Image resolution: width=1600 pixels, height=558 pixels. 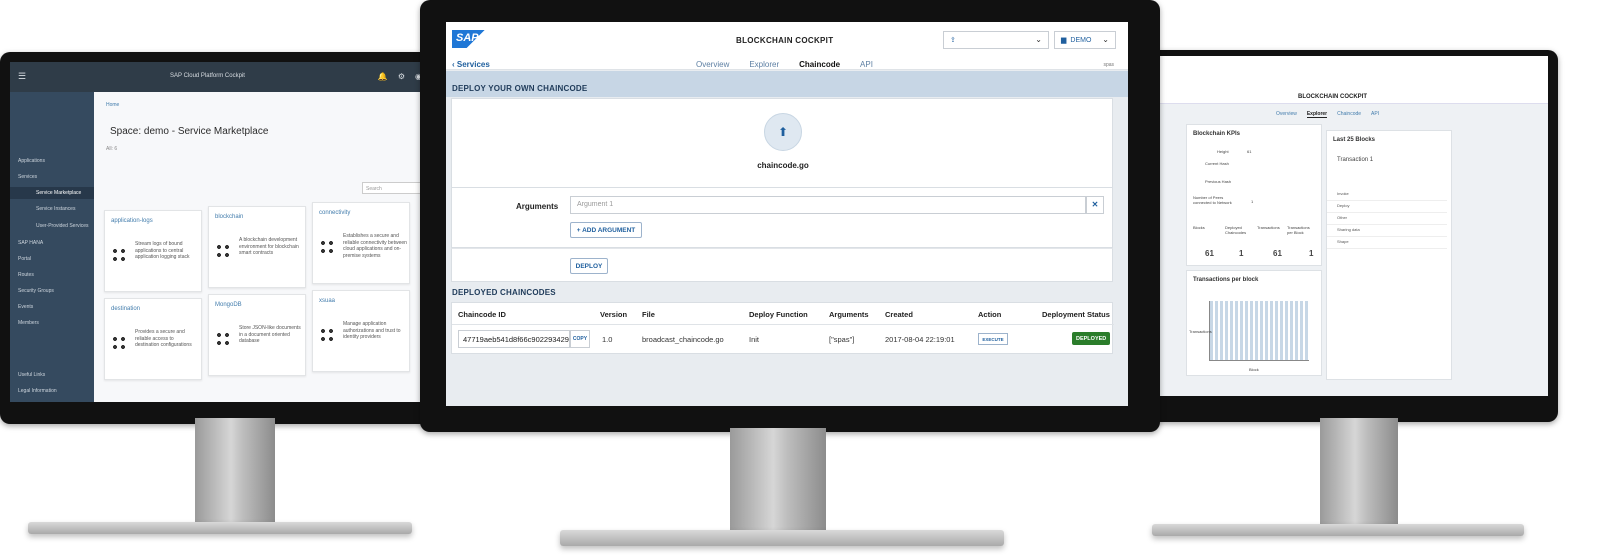 What do you see at coordinates (1236, 230) in the screenshot?
I see `stat-label: Deployed Chaincodes` at bounding box center [1236, 230].